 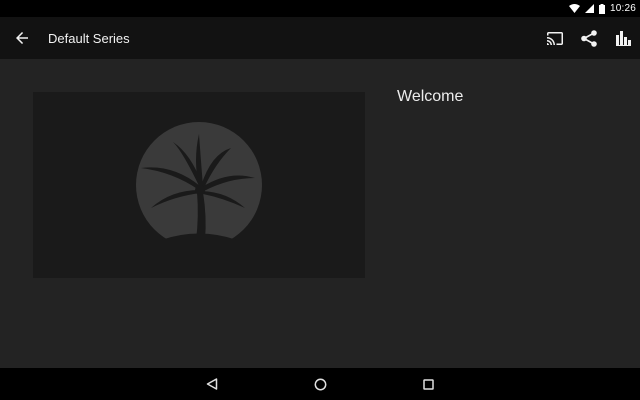 I want to click on cast-button, so click(x=555, y=38).